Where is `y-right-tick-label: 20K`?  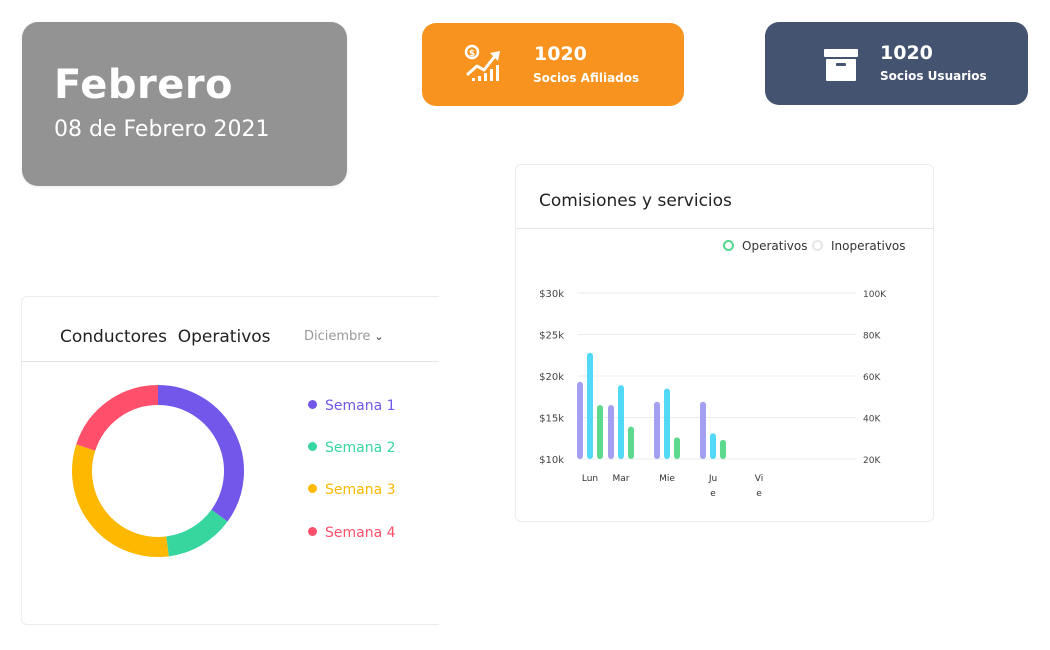
y-right-tick-label: 20K is located at coordinates (872, 461).